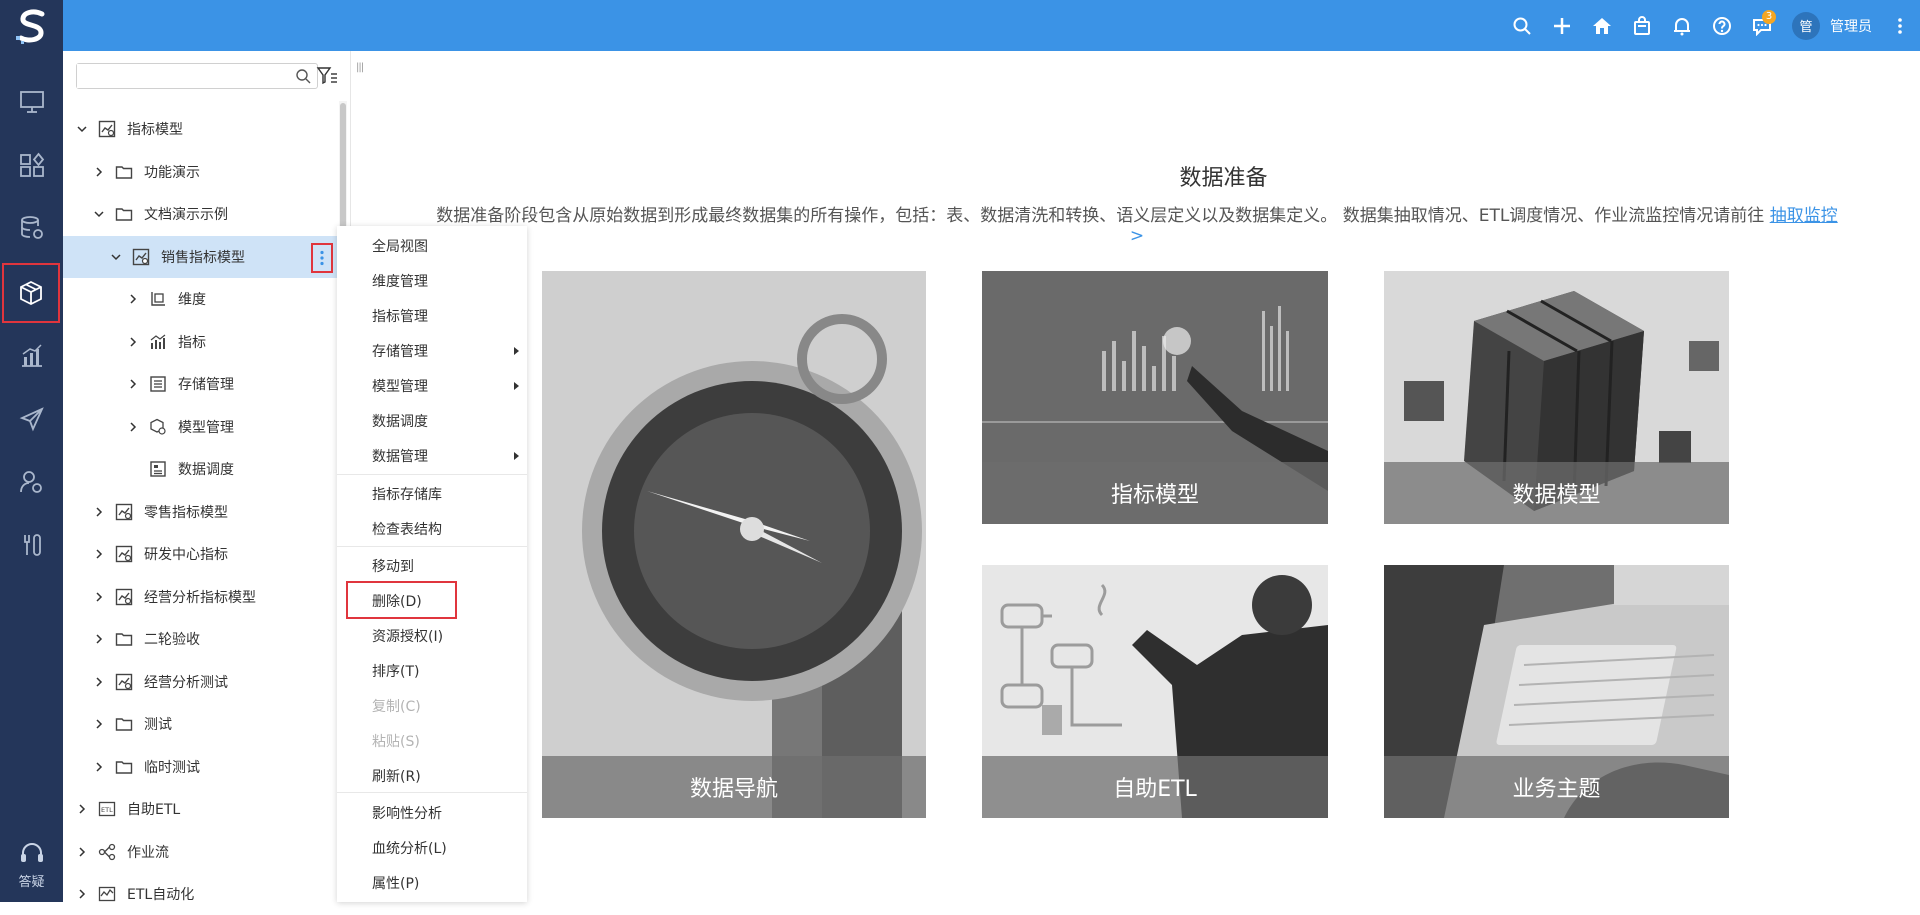 This screenshot has width=1920, height=915. What do you see at coordinates (1602, 25) in the screenshot?
I see `home-icon` at bounding box center [1602, 25].